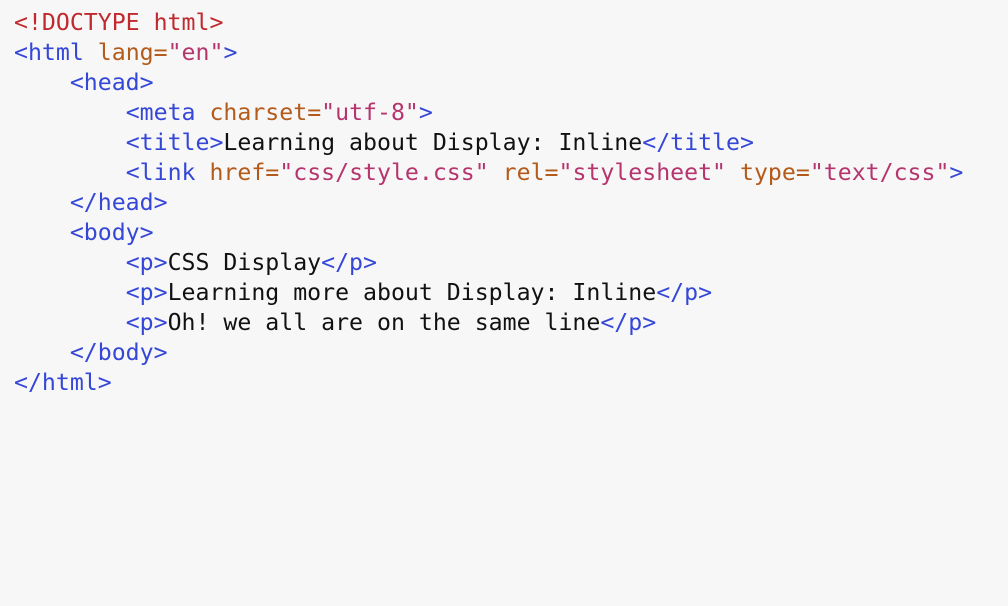 The height and width of the screenshot is (606, 1008). I want to click on attribute-name-token: href=, so click(244, 172).